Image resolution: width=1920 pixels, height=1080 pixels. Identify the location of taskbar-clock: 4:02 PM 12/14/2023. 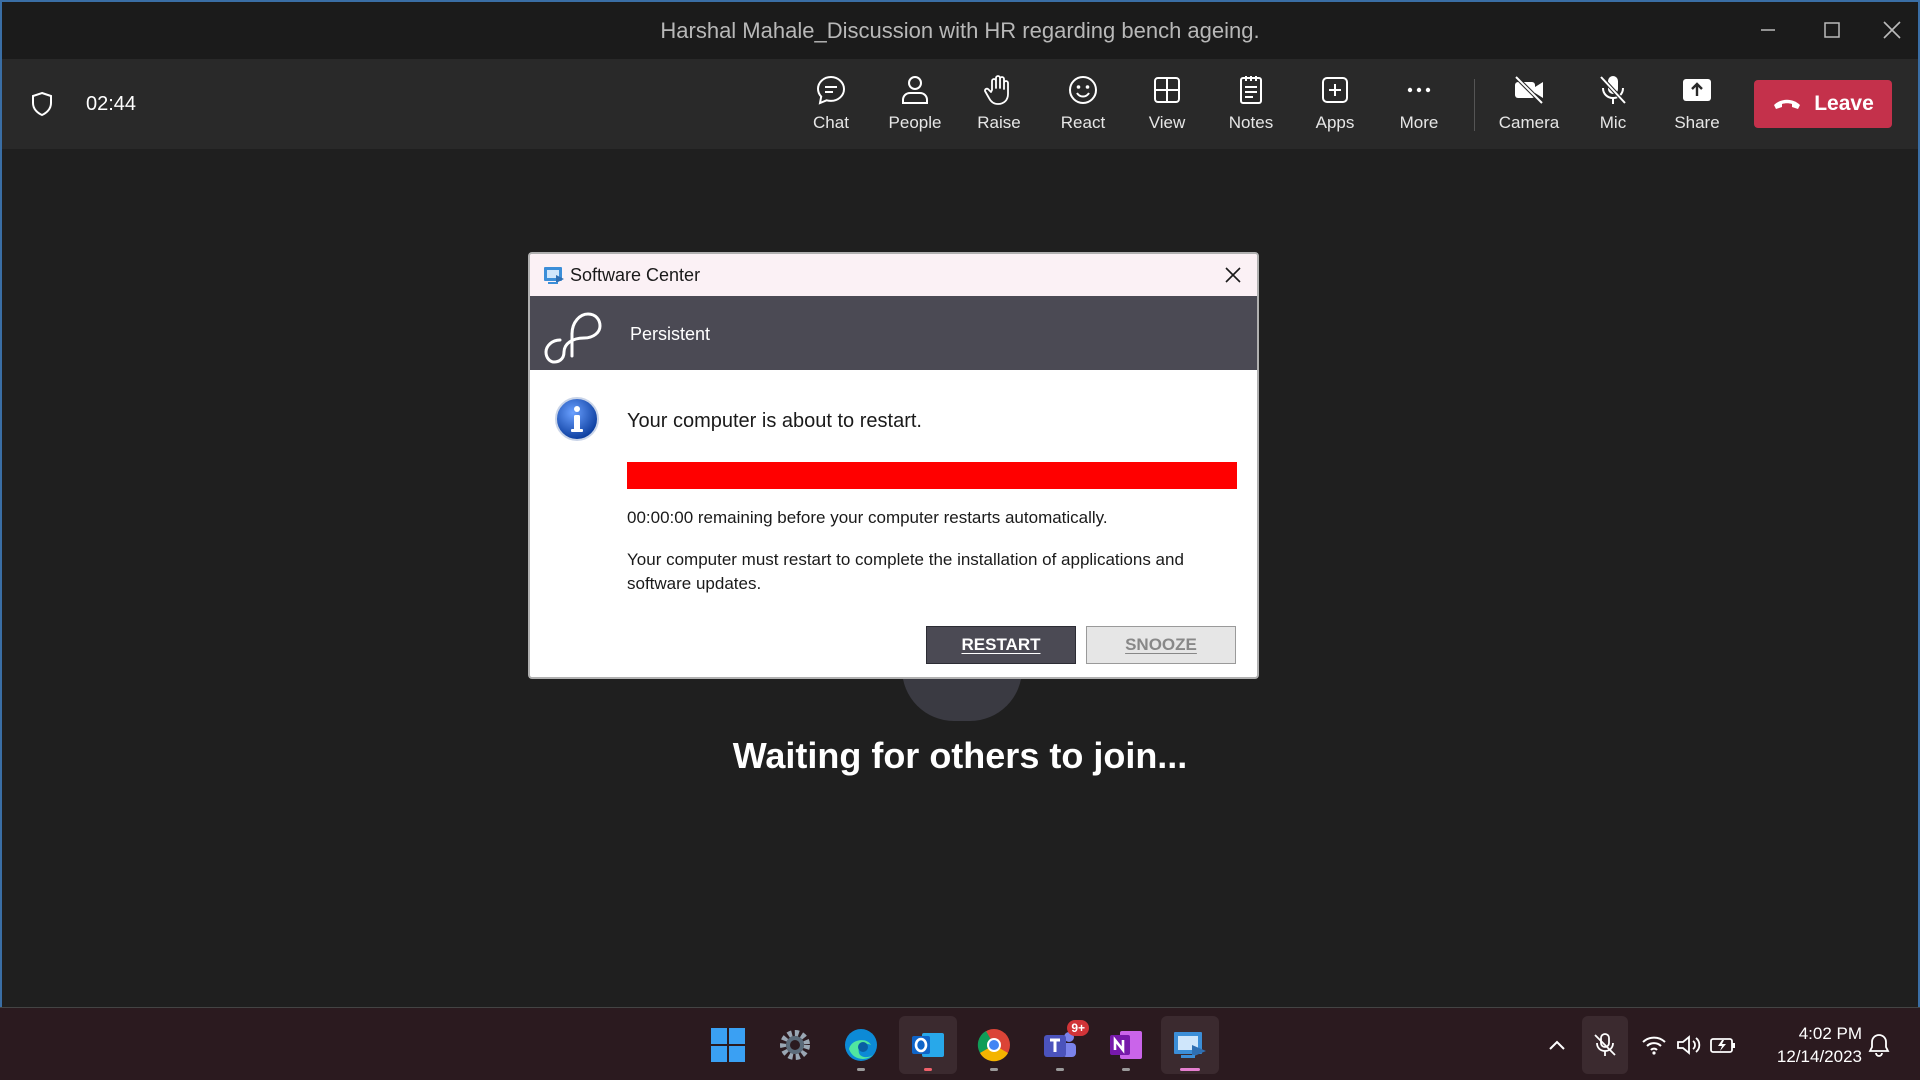
(1807, 1045).